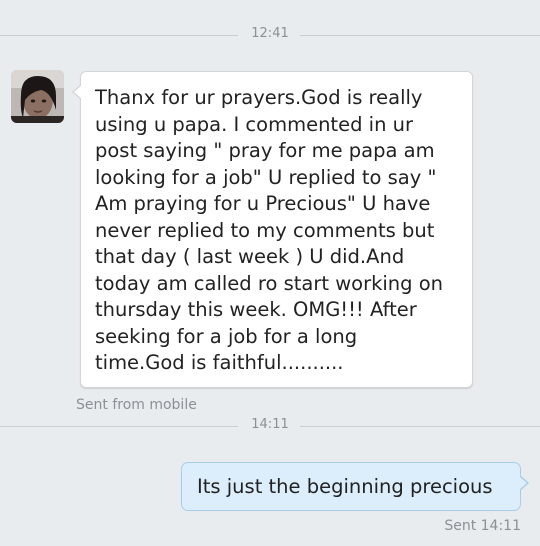 The image size is (540, 546). Describe the element at coordinates (345, 486) in the screenshot. I see `outgoing-message-text: Its just the beginning precious` at that location.